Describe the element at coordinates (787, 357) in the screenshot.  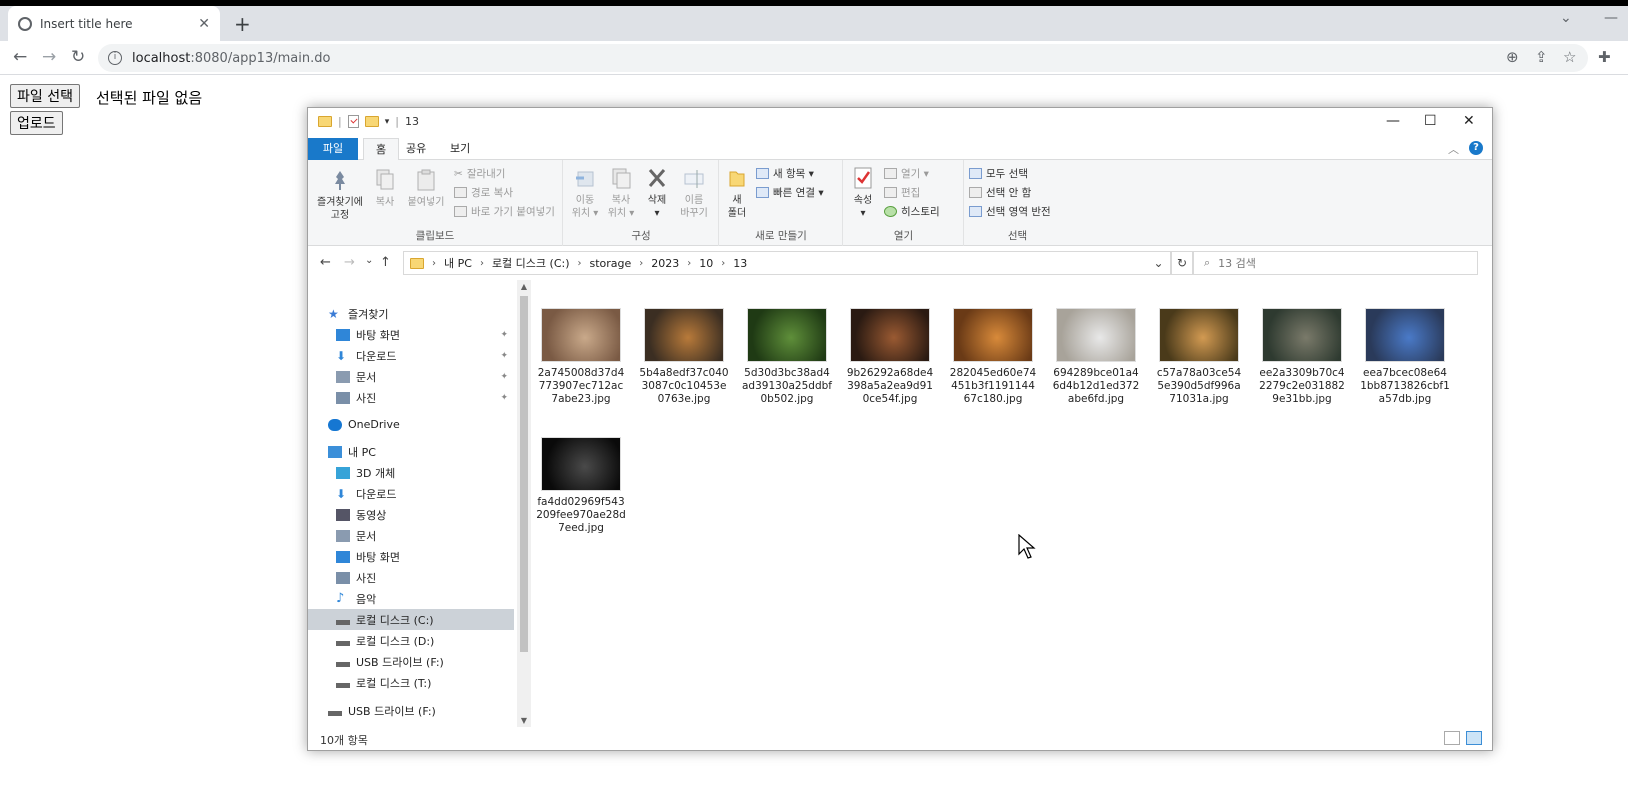
I see `file-item: 5d30d3bc38ad4ad39130a25ddbf0b502.jpg` at that location.